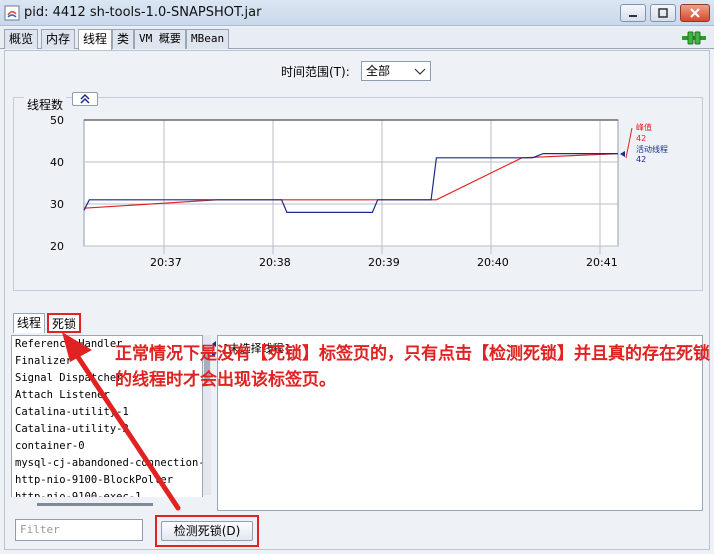 The image size is (714, 554). What do you see at coordinates (644, 127) in the screenshot?
I see `legend-peak-label: 峰值` at bounding box center [644, 127].